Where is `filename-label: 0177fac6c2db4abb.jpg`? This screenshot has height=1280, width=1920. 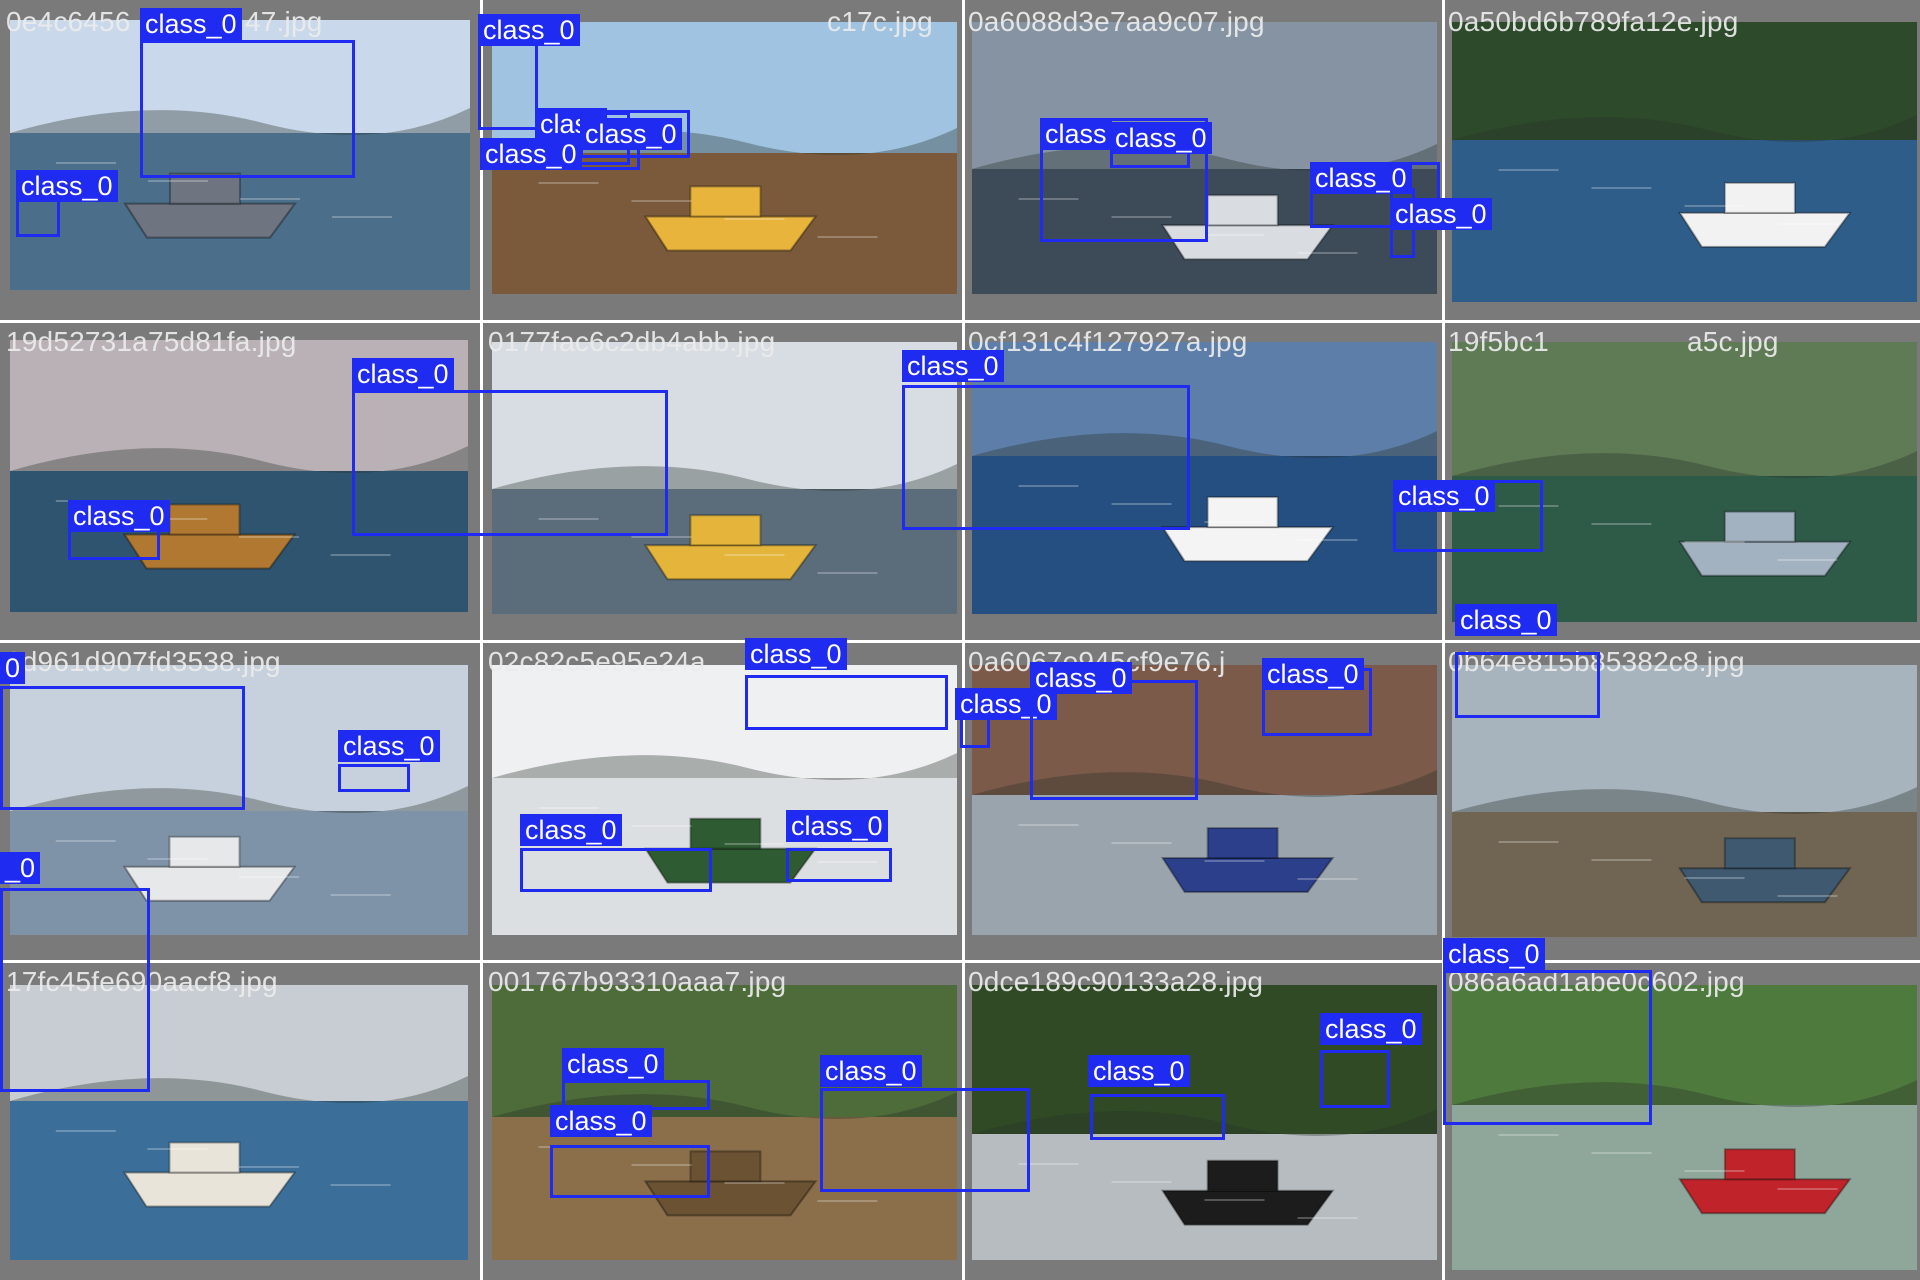 filename-label: 0177fac6c2db4abb.jpg is located at coordinates (632, 341).